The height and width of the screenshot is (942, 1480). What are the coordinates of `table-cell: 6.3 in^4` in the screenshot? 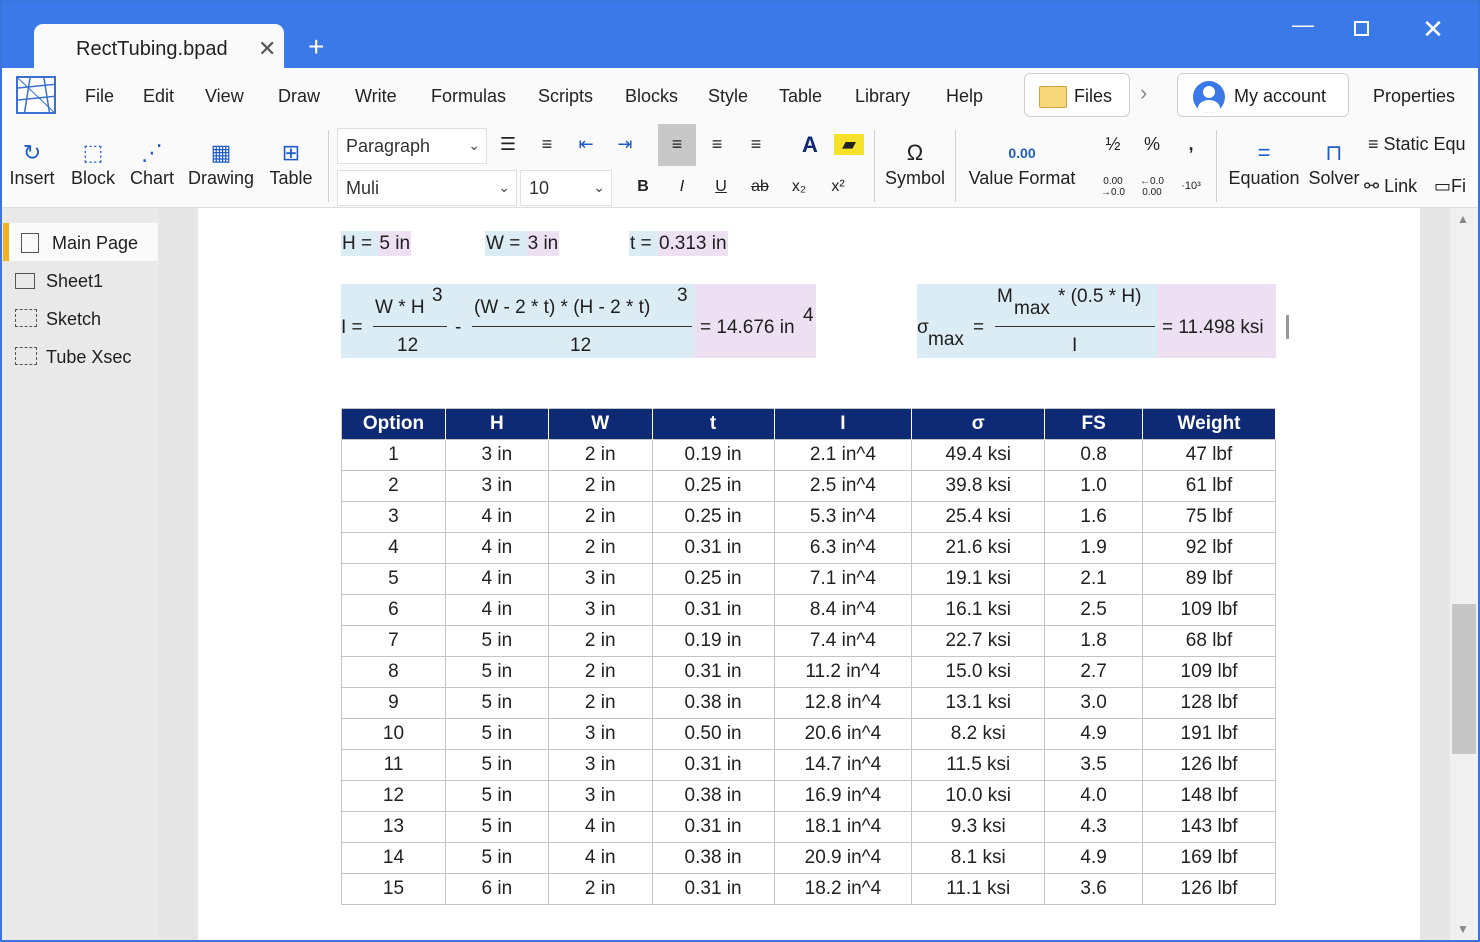 It's located at (843, 548).